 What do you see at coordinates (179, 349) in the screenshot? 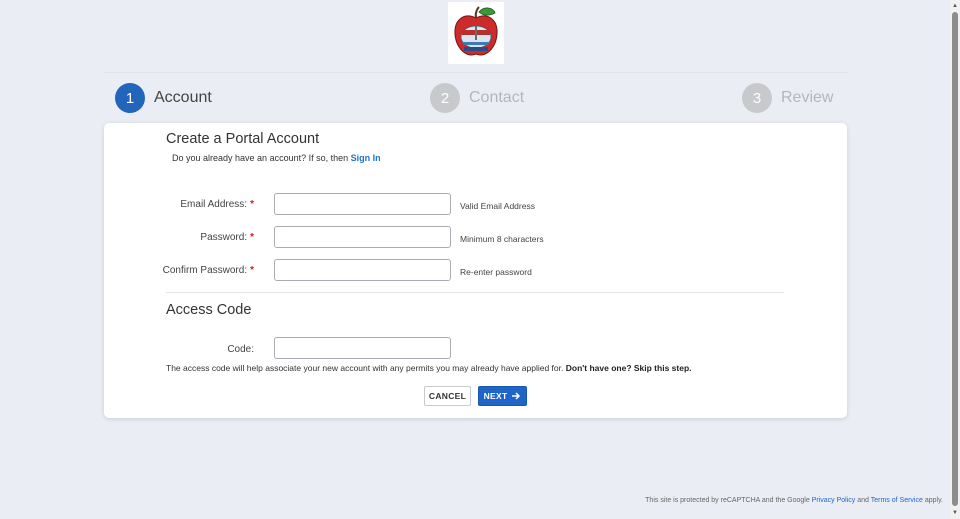
I see `code-label: Code:` at bounding box center [179, 349].